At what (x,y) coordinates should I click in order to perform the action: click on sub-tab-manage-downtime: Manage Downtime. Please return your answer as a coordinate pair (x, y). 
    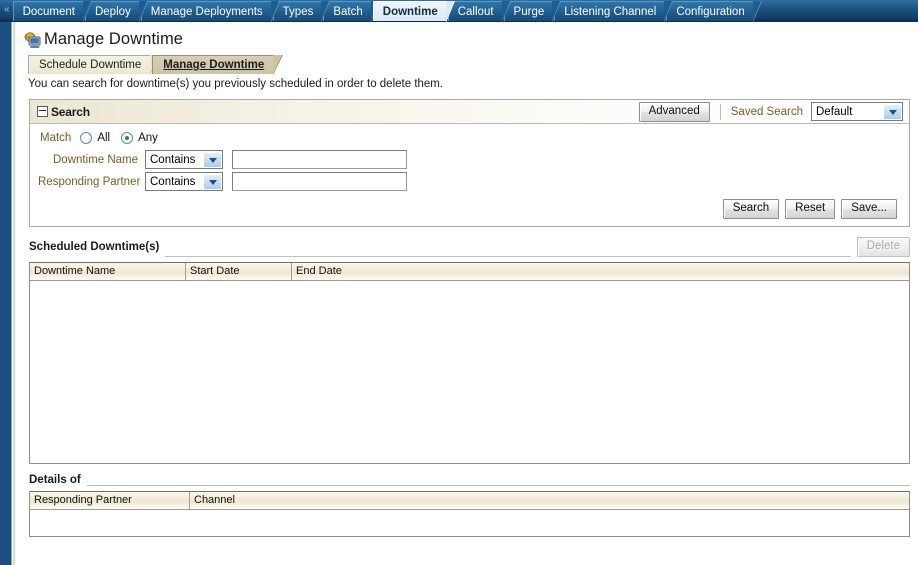
    Looking at the image, I should click on (218, 65).